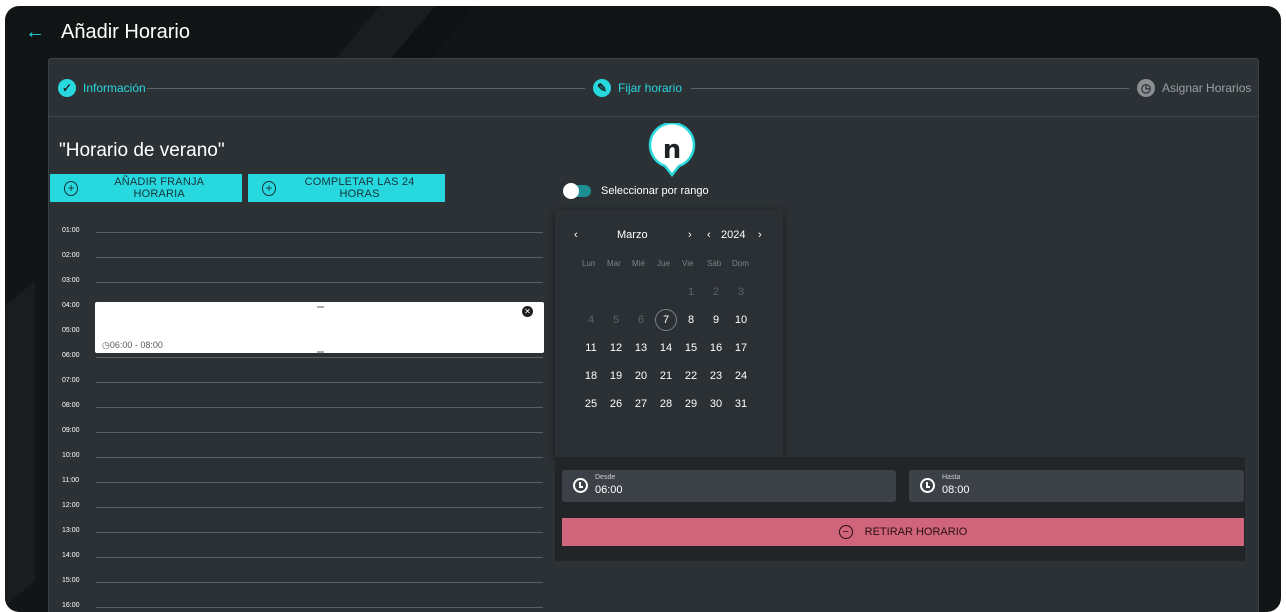  I want to click on calendar-day: 28, so click(666, 404).